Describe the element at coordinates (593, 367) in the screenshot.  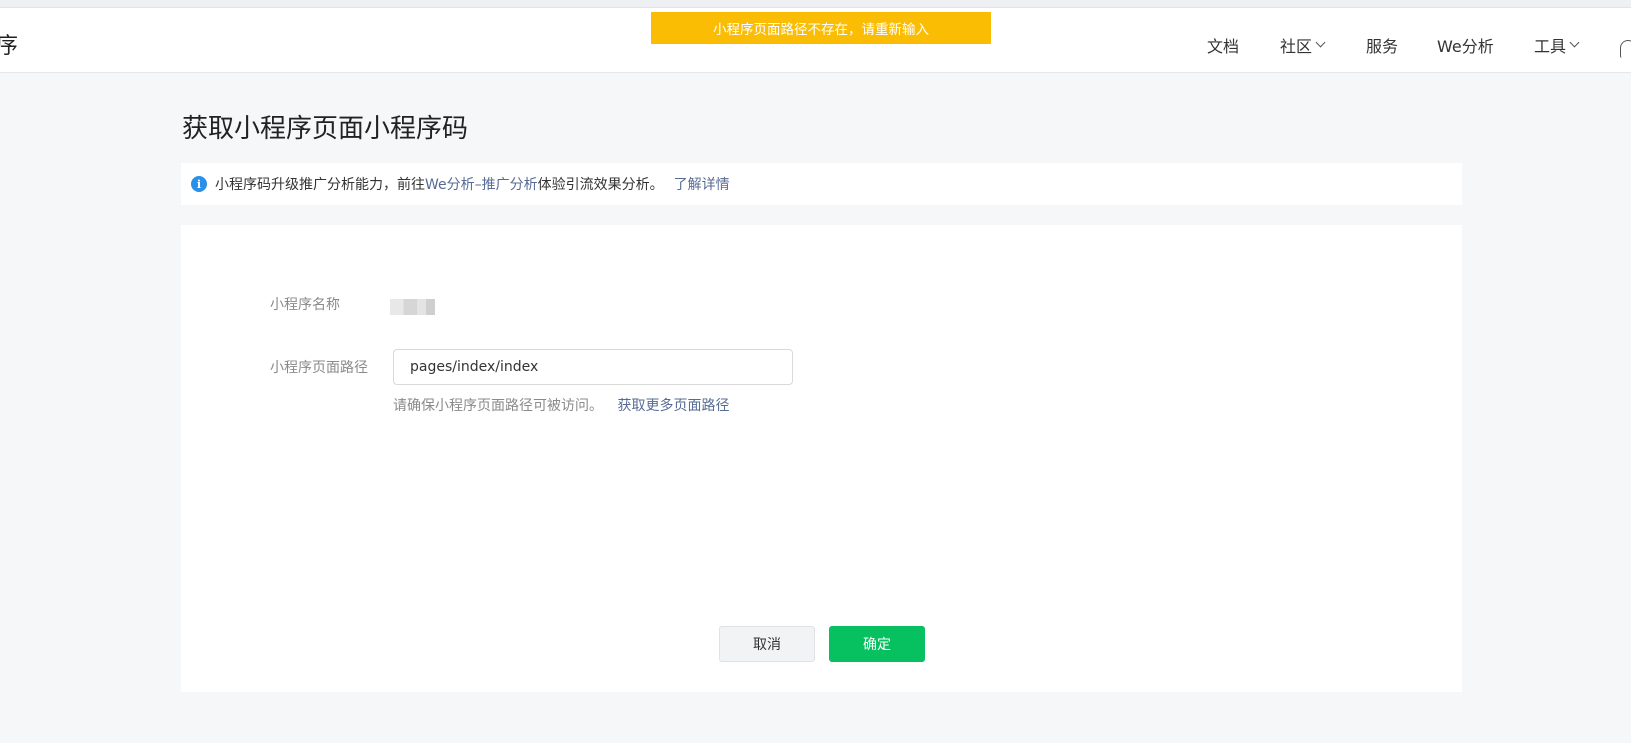
I see `page-path-input` at that location.